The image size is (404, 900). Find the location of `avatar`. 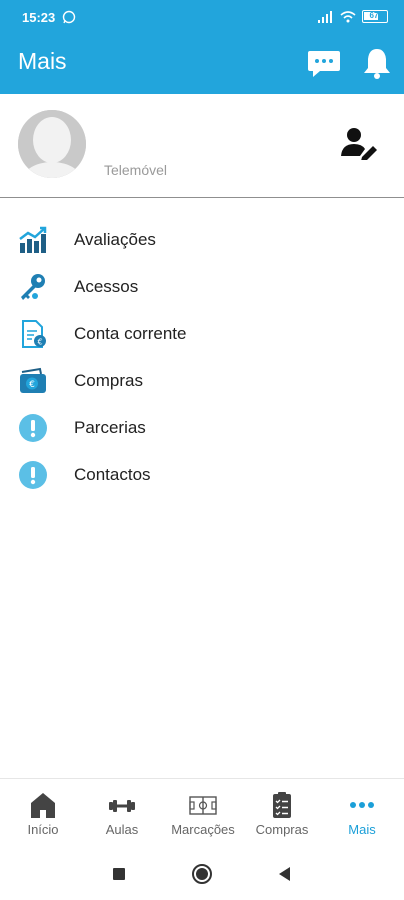

avatar is located at coordinates (52, 144).